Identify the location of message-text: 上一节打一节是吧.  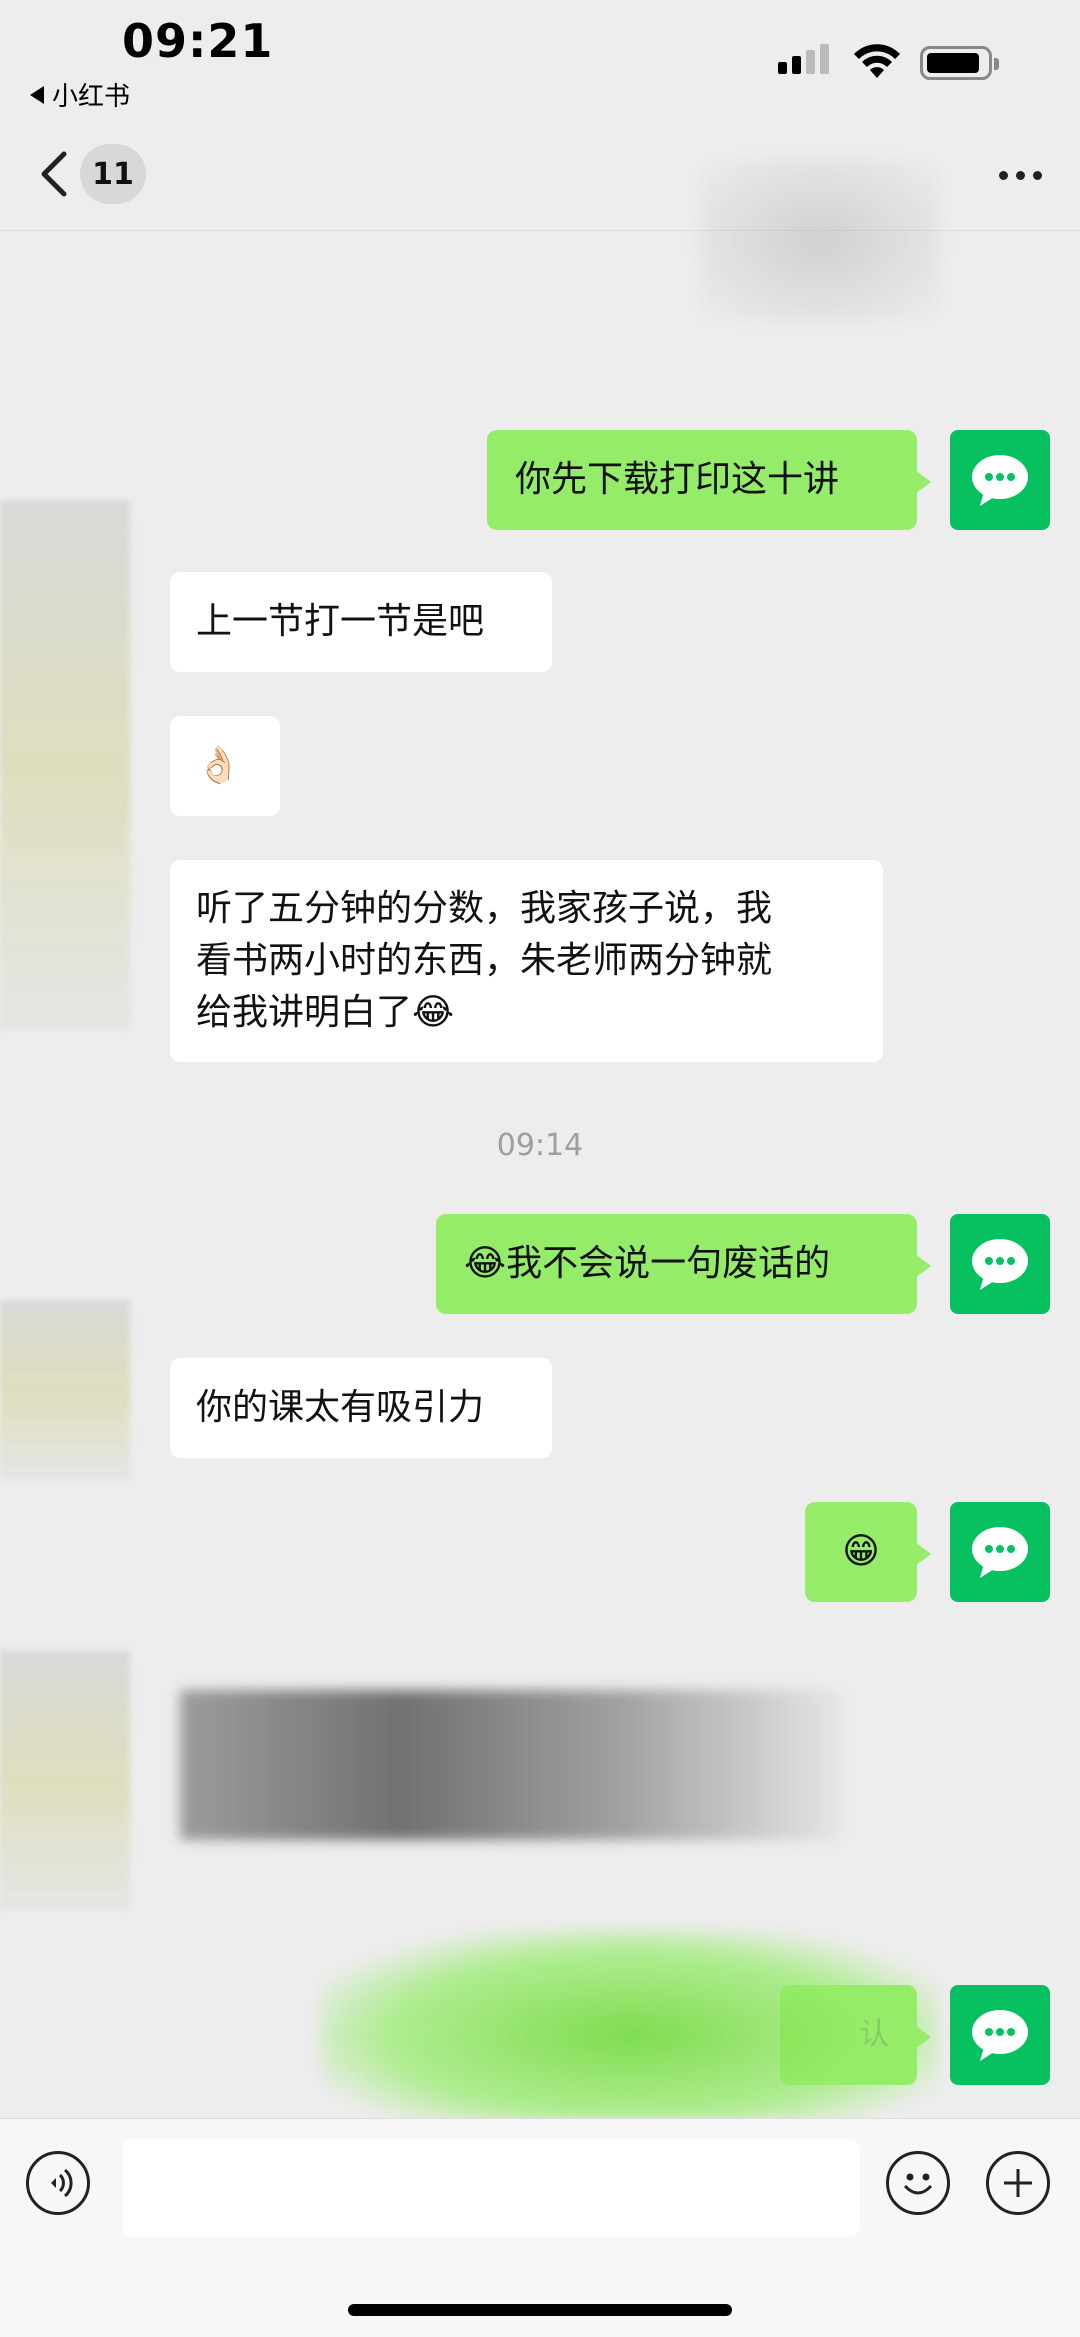
(340, 621).